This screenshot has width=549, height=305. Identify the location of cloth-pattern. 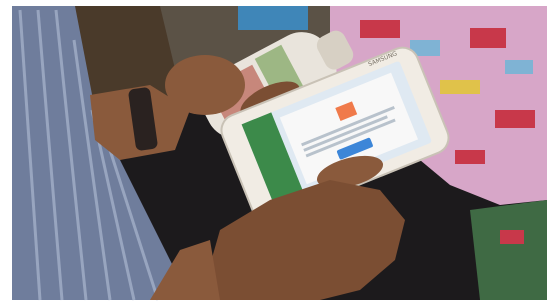
(512, 237).